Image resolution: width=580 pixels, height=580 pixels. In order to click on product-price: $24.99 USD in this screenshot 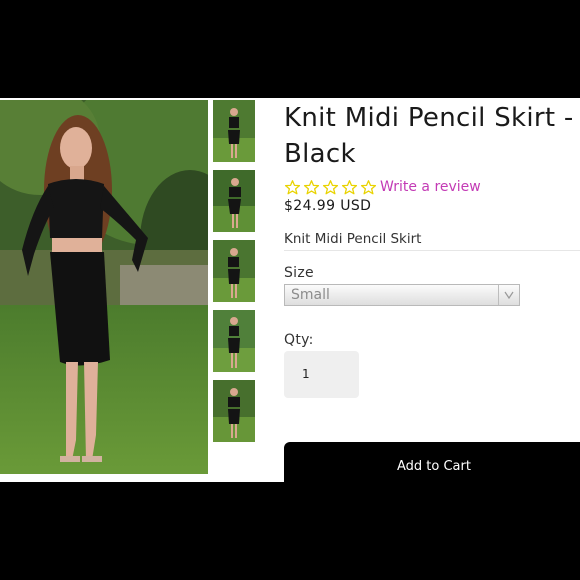, I will do `click(328, 206)`.